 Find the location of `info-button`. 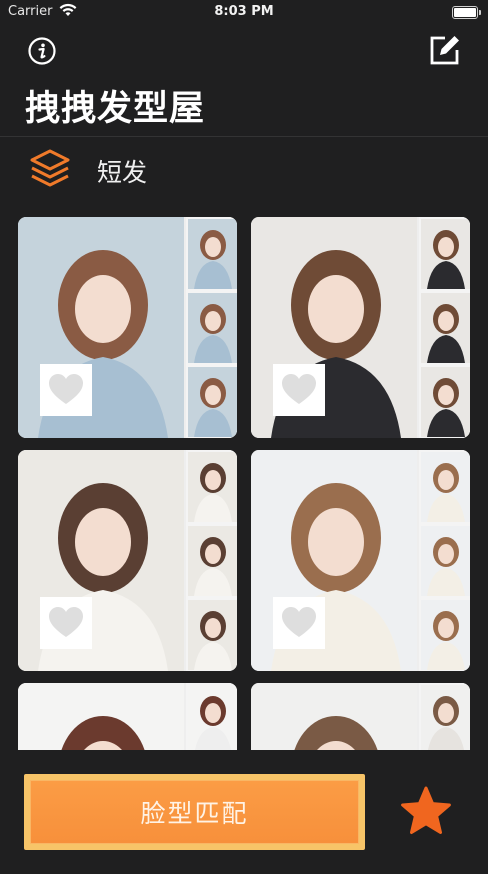

info-button is located at coordinates (42, 51).